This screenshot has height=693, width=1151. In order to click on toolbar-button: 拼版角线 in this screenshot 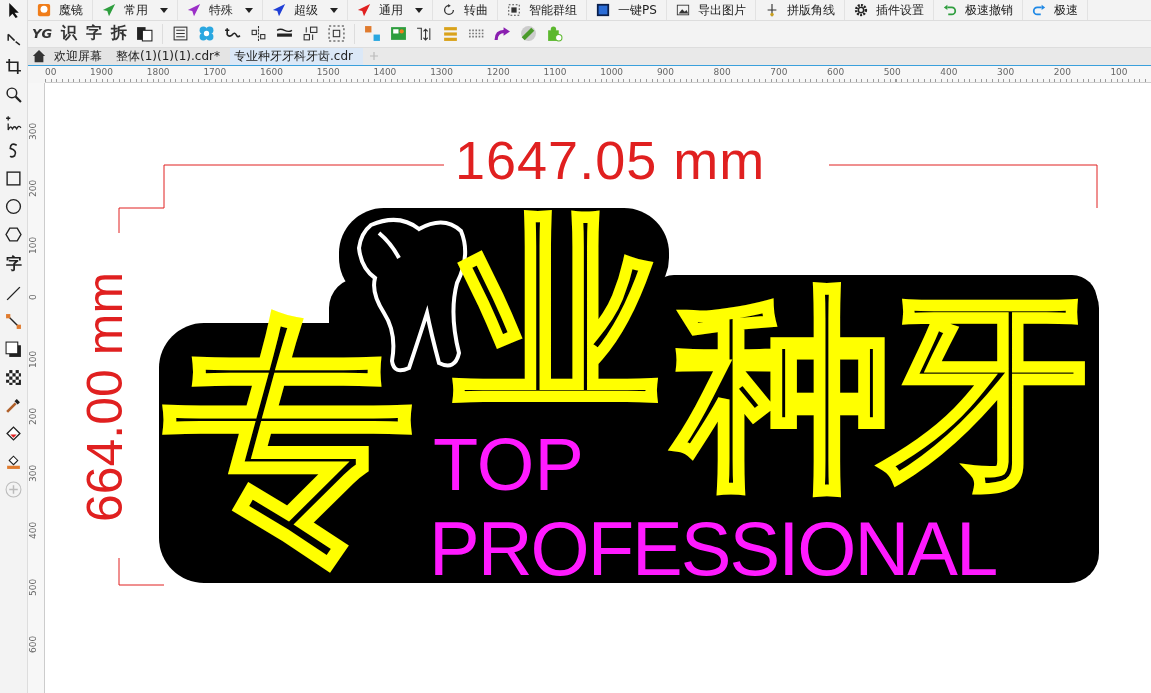, I will do `click(800, 10)`.